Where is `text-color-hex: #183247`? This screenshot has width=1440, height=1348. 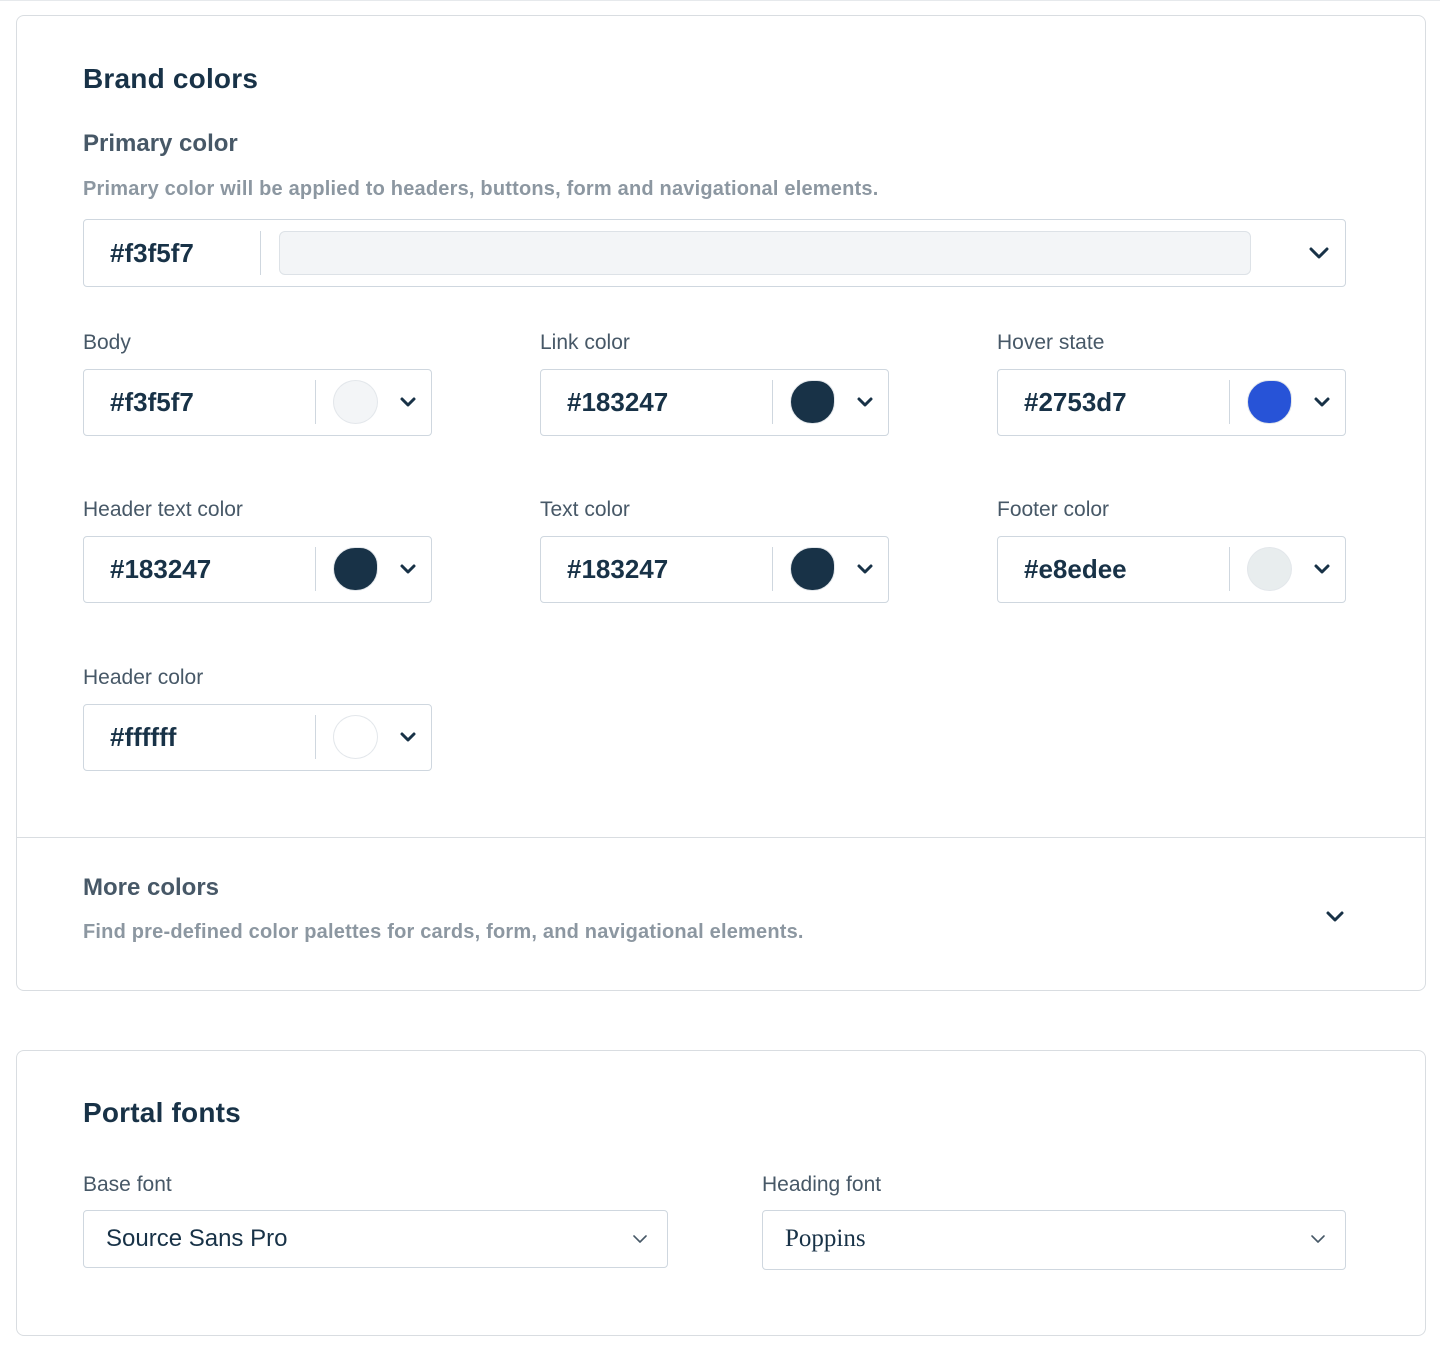 text-color-hex: #183247 is located at coordinates (617, 569).